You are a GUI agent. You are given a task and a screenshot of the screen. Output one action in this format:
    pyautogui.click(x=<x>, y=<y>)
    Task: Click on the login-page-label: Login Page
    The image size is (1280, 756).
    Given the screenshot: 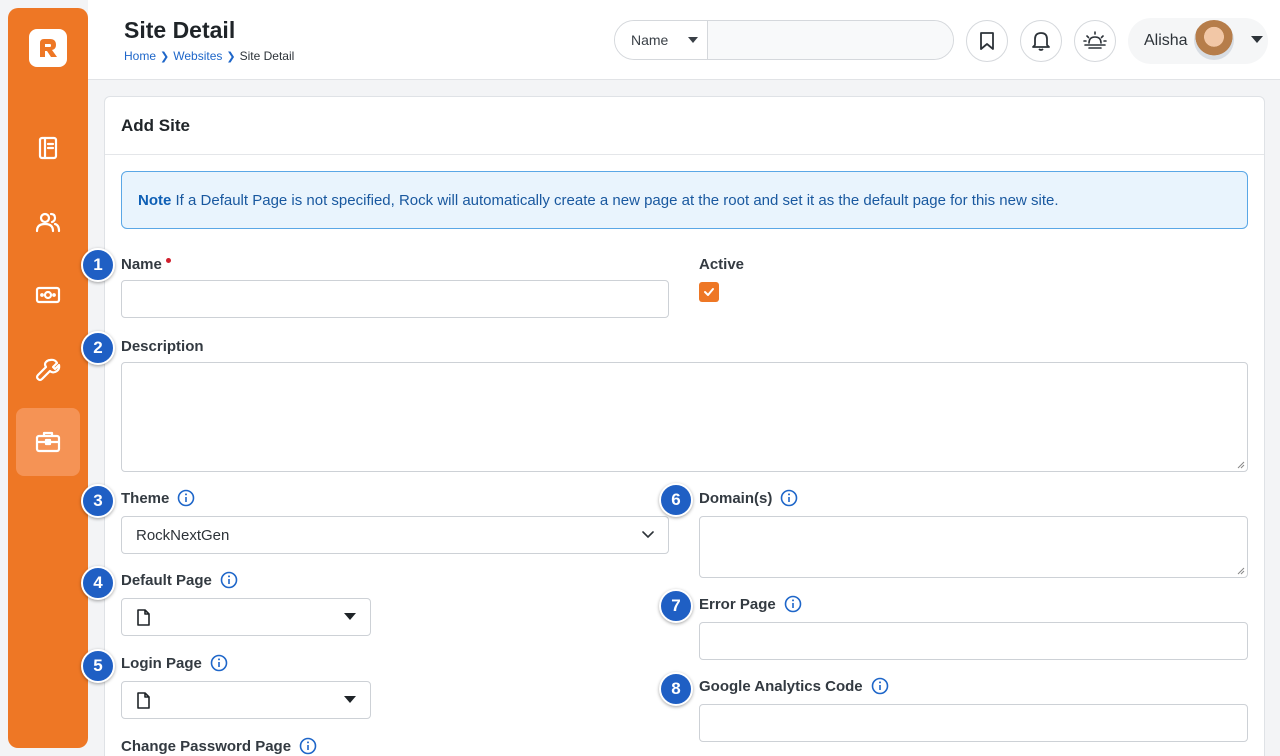 What is the action you would take?
    pyautogui.click(x=174, y=663)
    